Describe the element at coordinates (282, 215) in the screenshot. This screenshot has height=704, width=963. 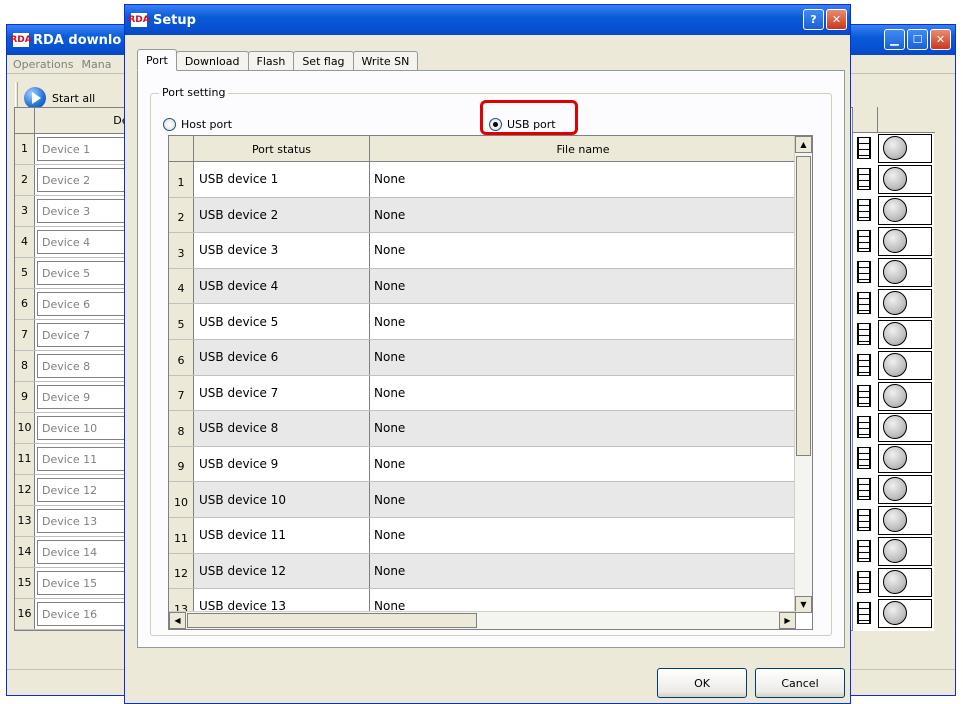
I see `port-status-cell: USB device 2` at that location.